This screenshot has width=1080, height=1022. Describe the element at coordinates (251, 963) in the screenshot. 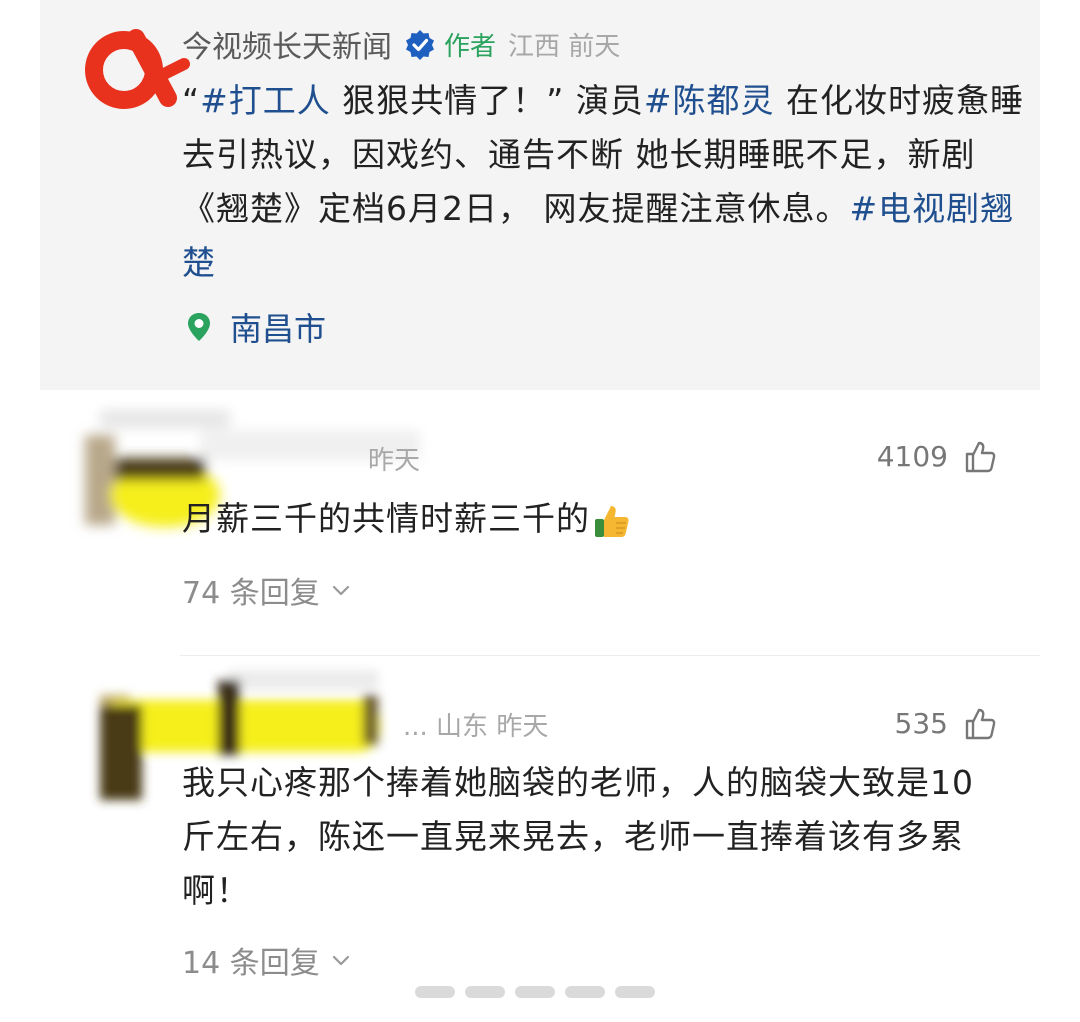

I see `replies-count: 14 条回复` at that location.